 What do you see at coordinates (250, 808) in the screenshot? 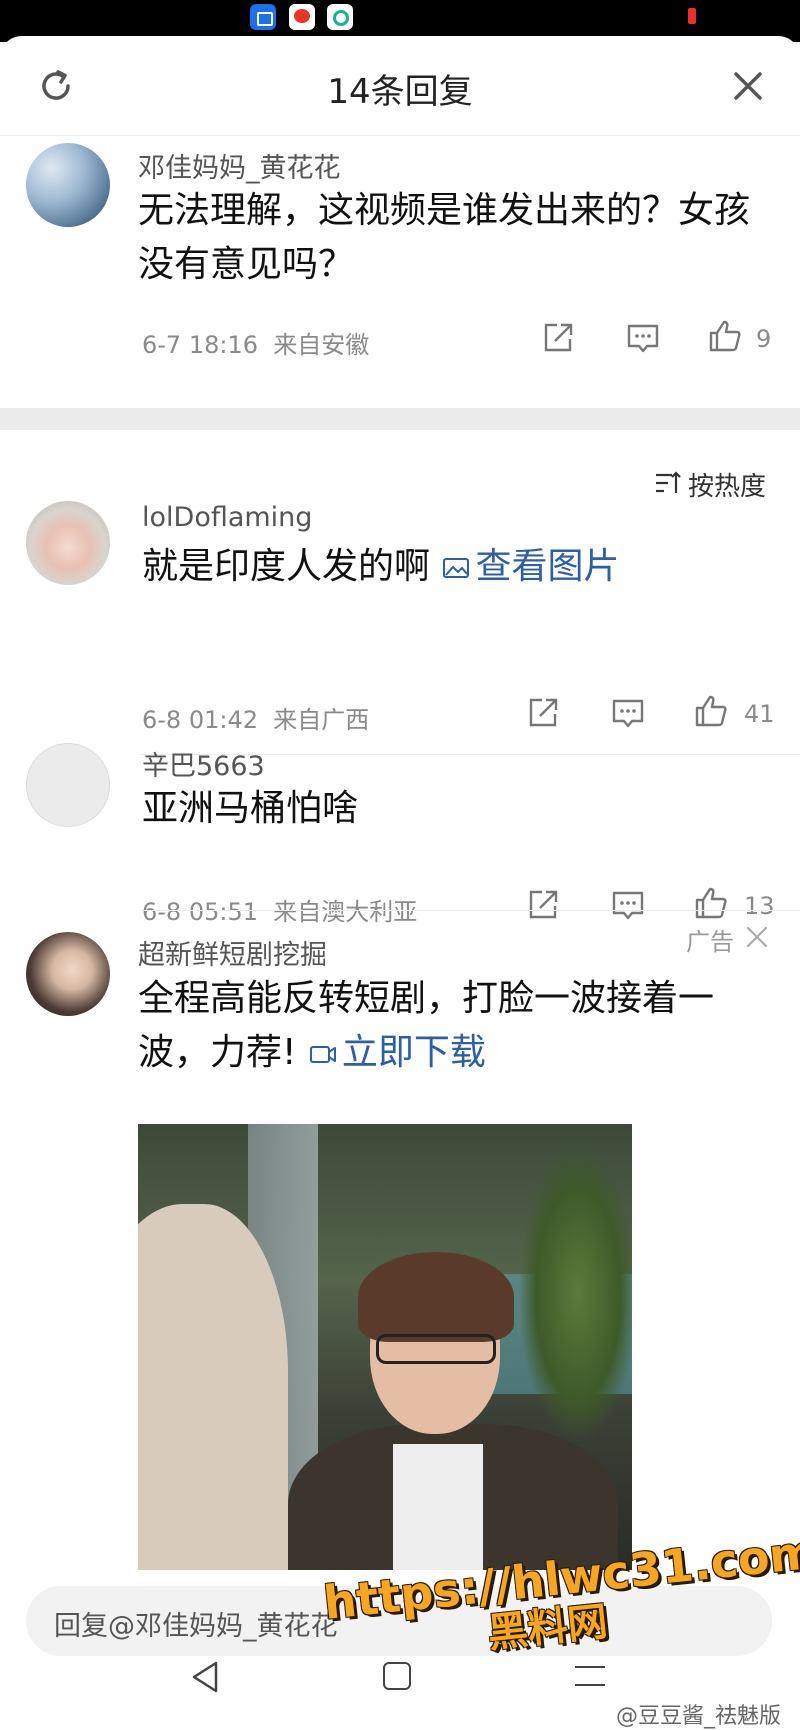
I see `reply-text: 亚洲马桶怕啥` at bounding box center [250, 808].